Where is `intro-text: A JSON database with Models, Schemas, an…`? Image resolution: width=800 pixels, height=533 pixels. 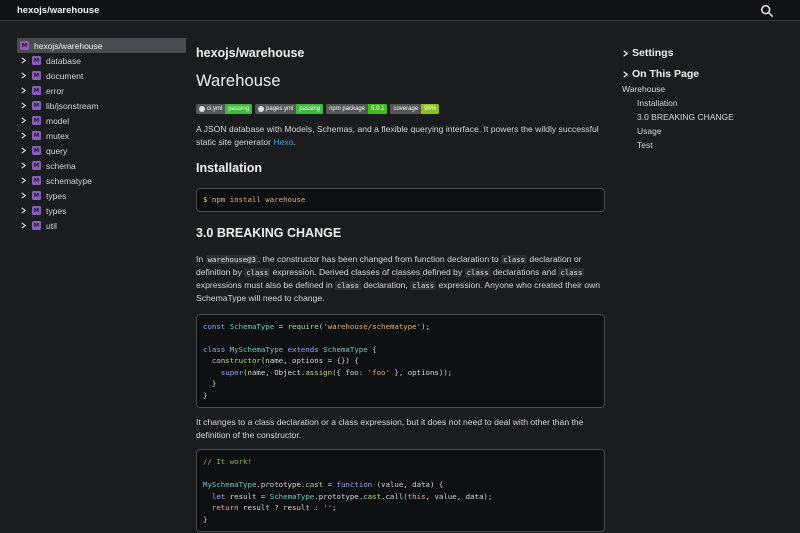 intro-text: A JSON database with Models, Schemas, an… is located at coordinates (397, 135).